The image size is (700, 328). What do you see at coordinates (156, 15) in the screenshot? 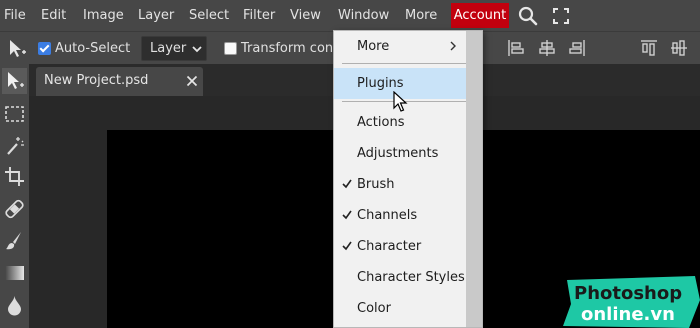
I see `menu-layer: Layer` at bounding box center [156, 15].